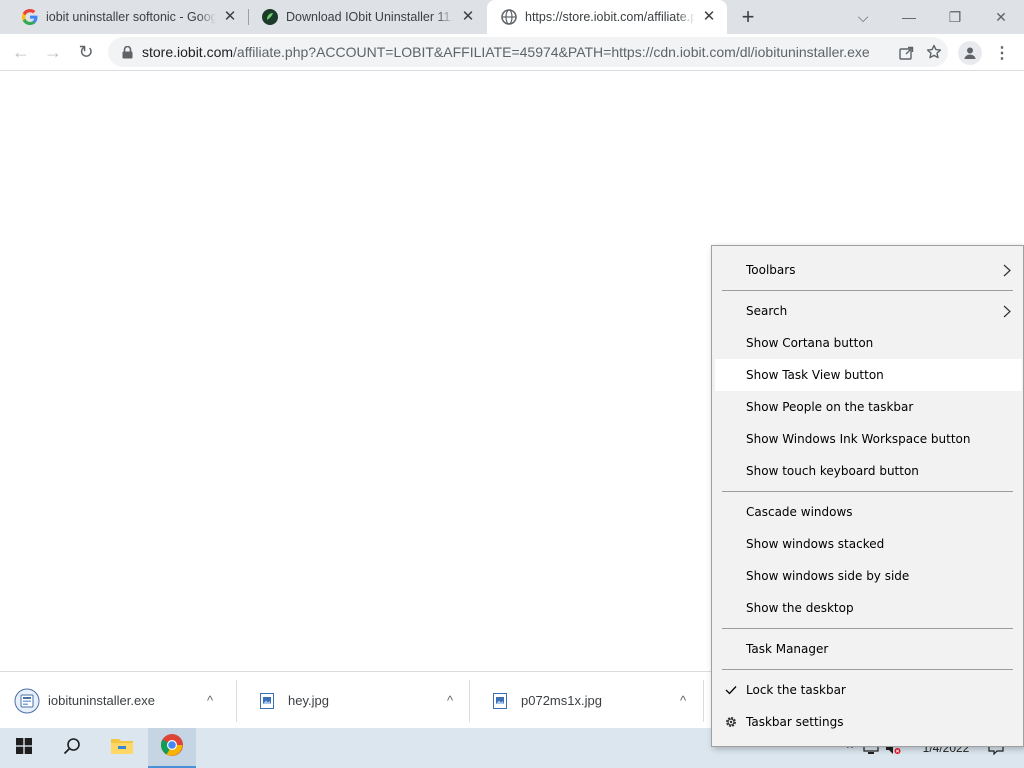 This screenshot has width=1024, height=768. I want to click on close-window-button: ✕, so click(1001, 17).